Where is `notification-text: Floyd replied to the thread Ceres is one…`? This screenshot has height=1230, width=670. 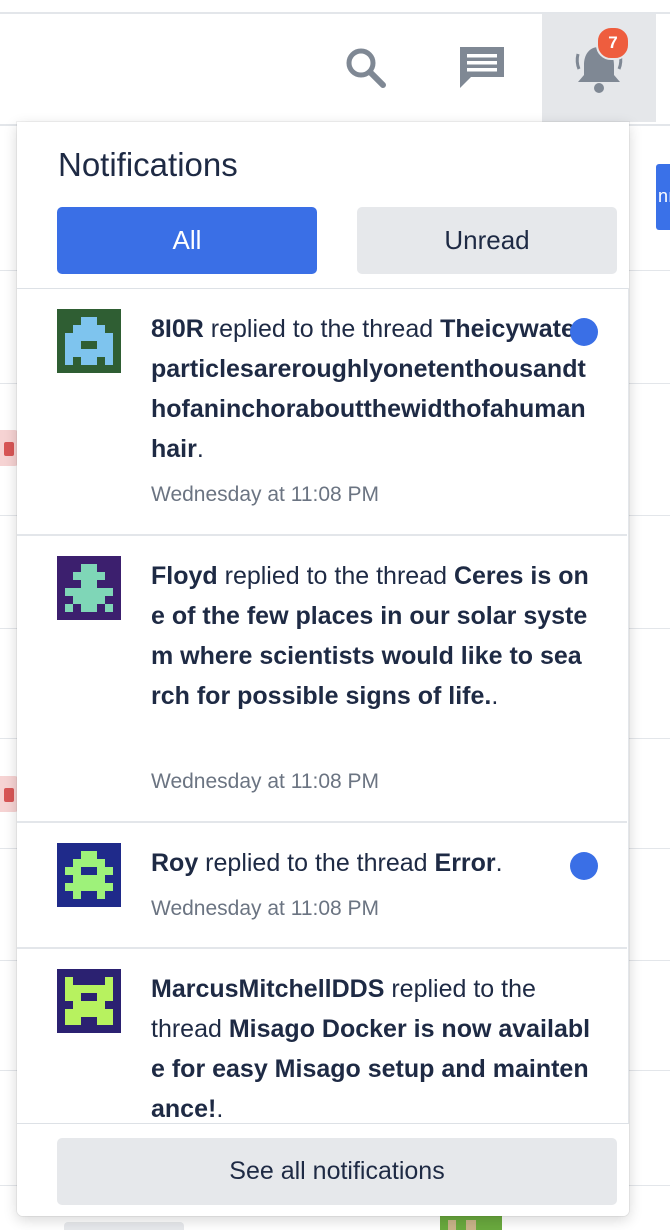 notification-text: Floyd replied to the thread Ceres is one… is located at coordinates (371, 636).